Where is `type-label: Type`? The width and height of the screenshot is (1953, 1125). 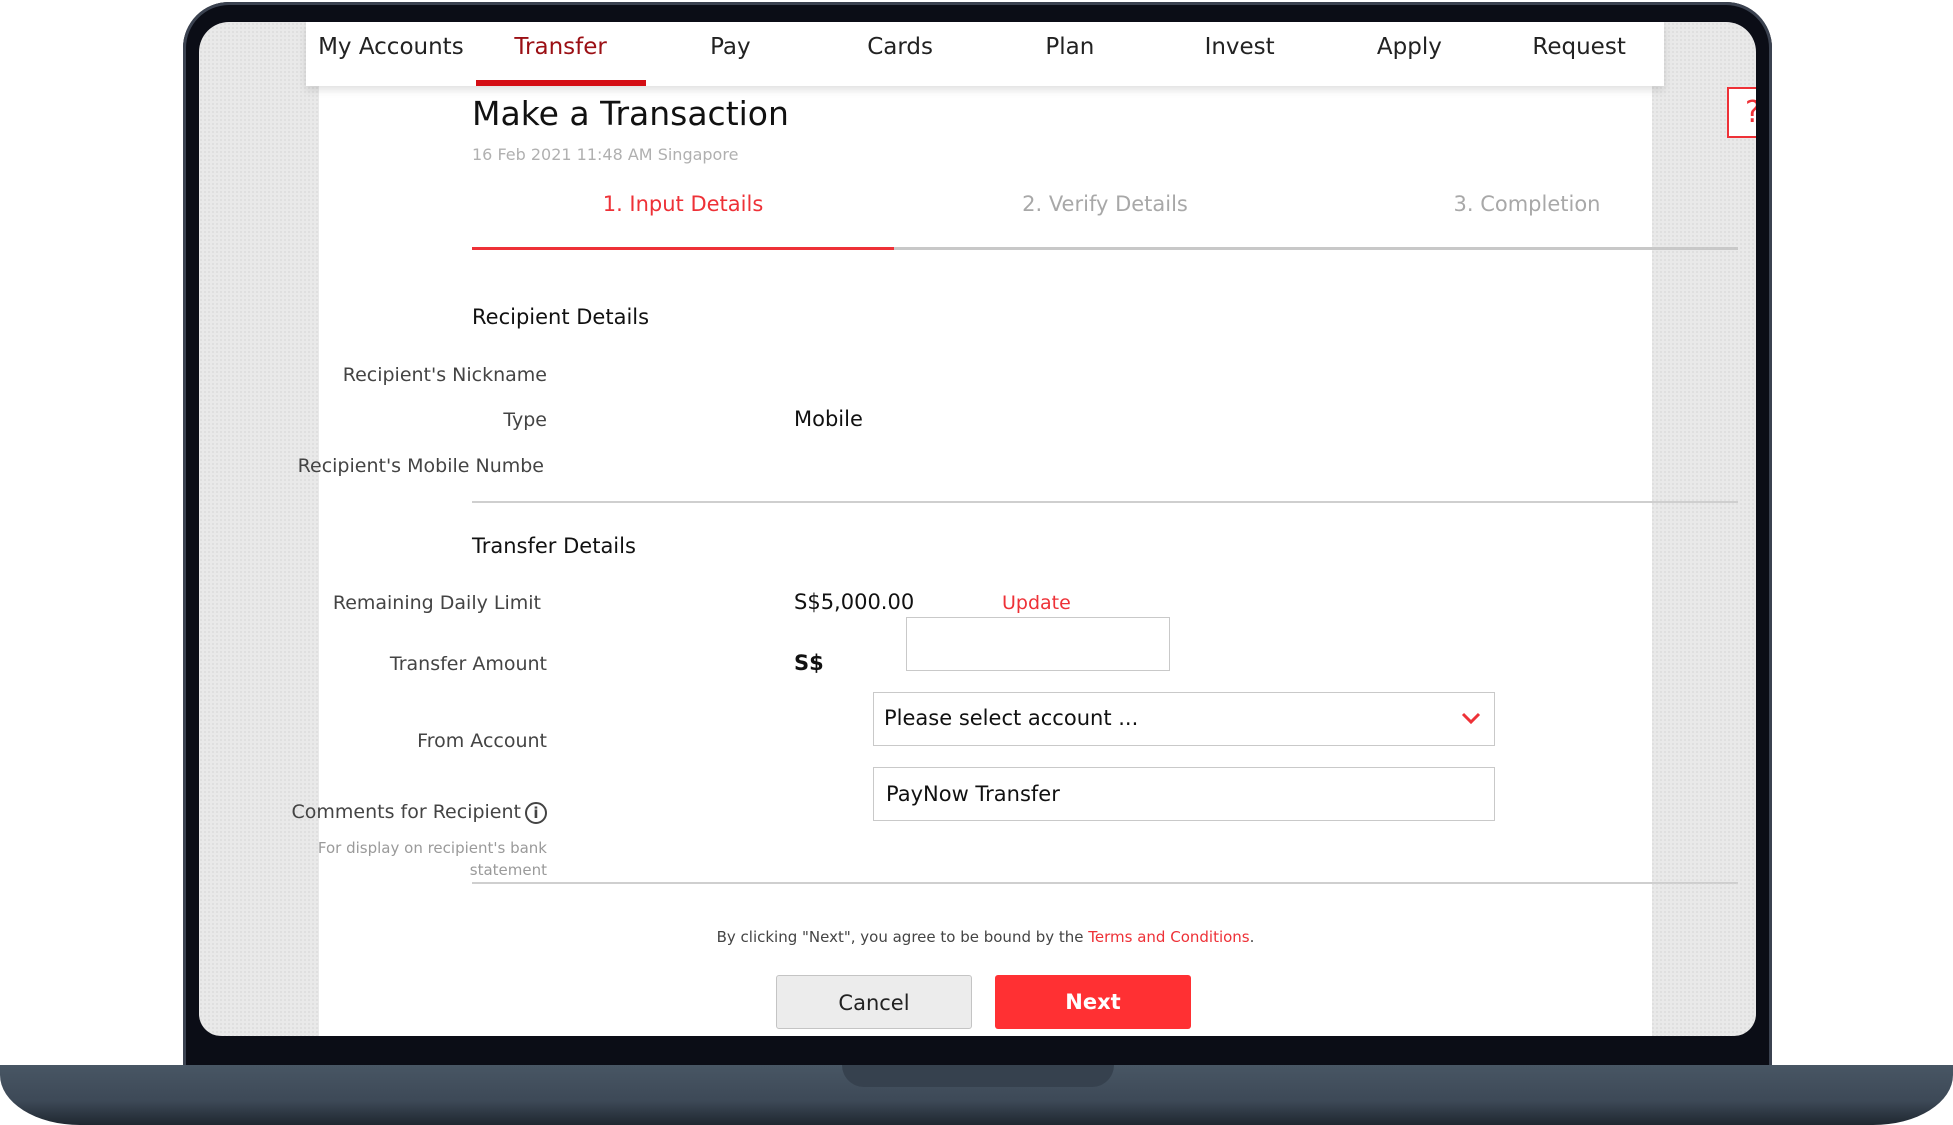
type-label: Type is located at coordinates (525, 420).